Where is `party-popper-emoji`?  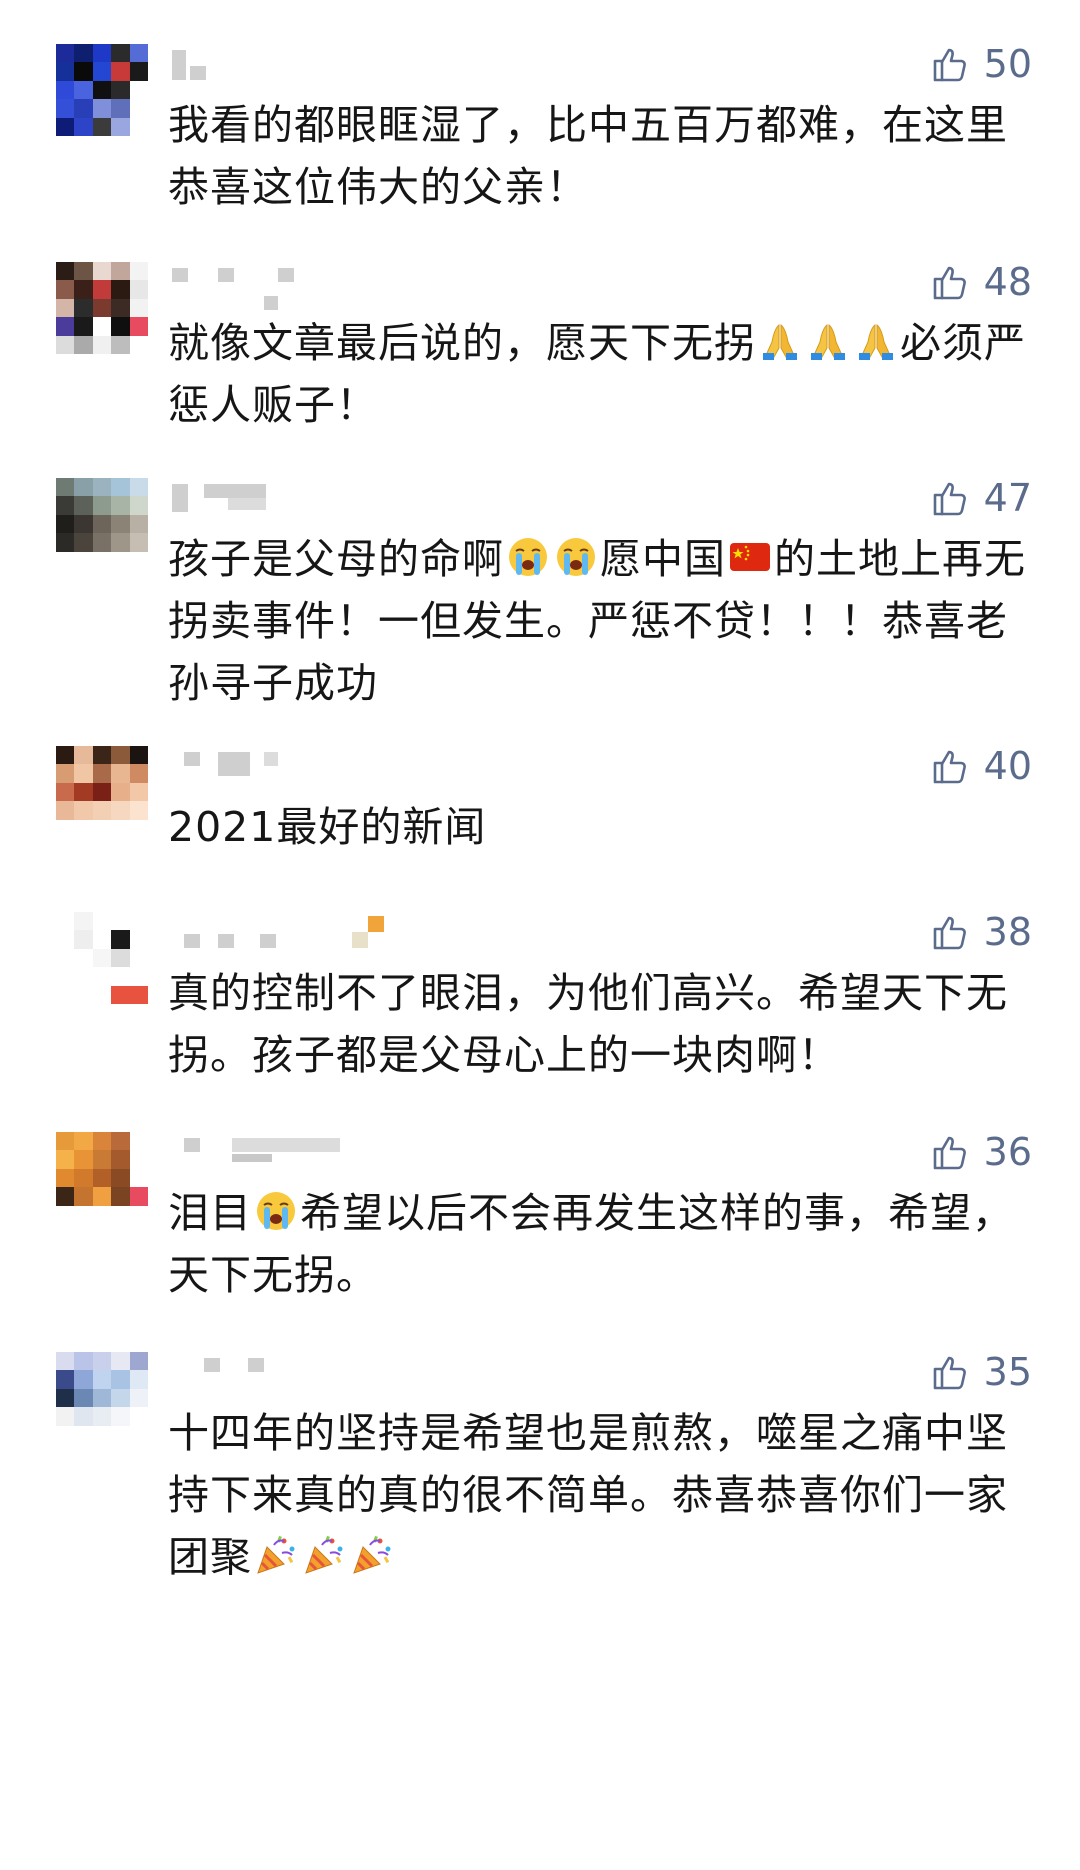 party-popper-emoji is located at coordinates (324, 1555).